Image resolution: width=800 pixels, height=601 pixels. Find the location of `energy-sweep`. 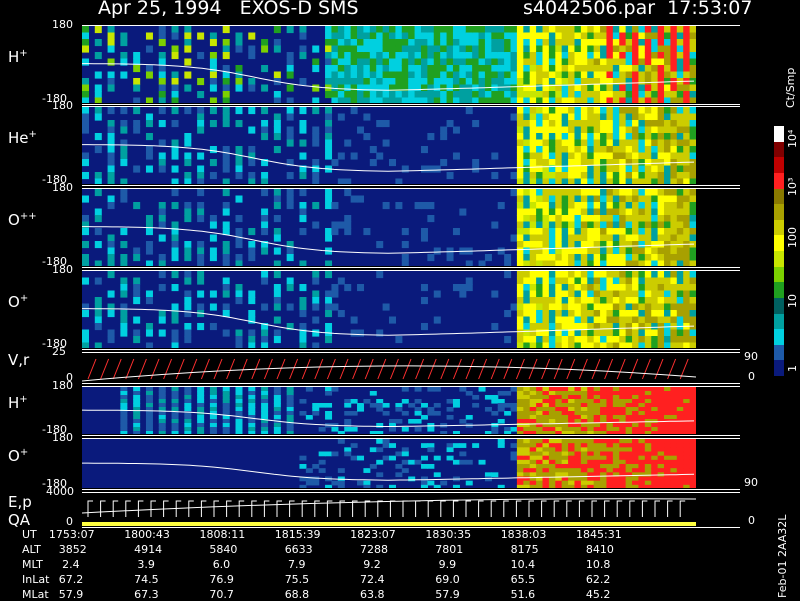

energy-sweep is located at coordinates (468, 508).